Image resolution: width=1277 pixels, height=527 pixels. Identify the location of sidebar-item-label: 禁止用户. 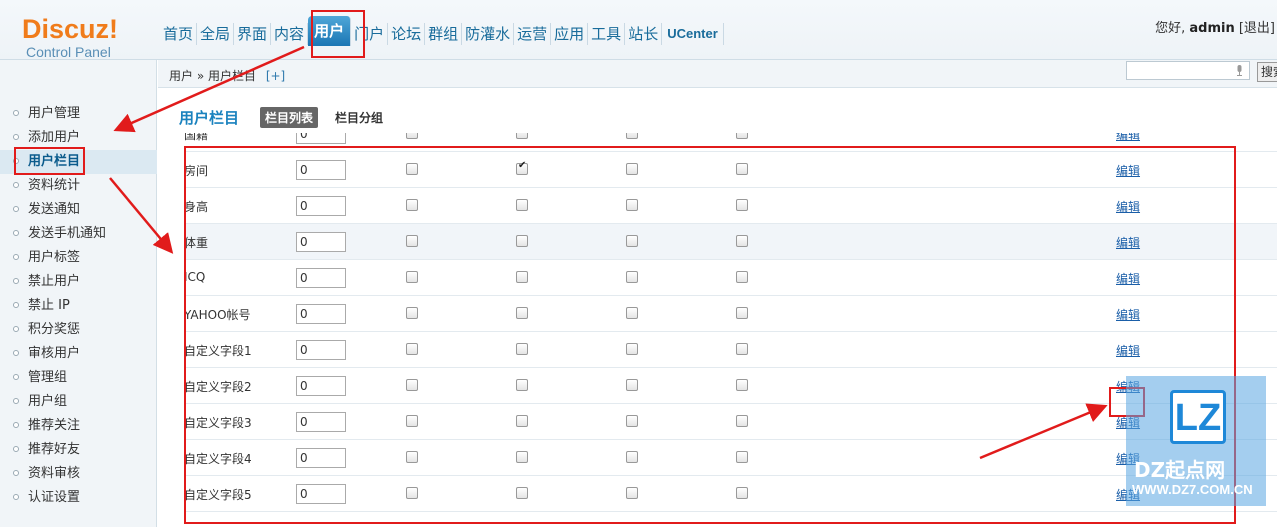
(54, 281).